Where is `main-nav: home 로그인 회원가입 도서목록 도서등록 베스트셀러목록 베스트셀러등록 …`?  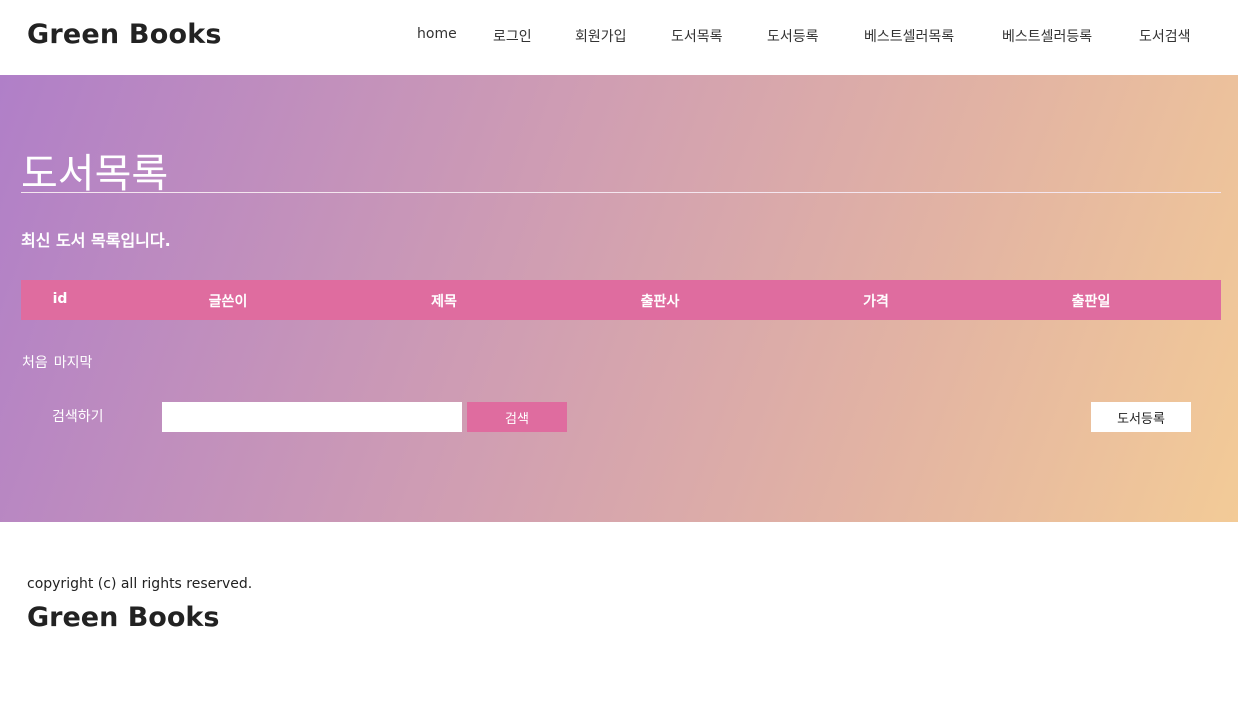 main-nav: home 로그인 회원가입 도서목록 도서등록 베스트셀러목록 베스트셀러등록 … is located at coordinates (619, 36).